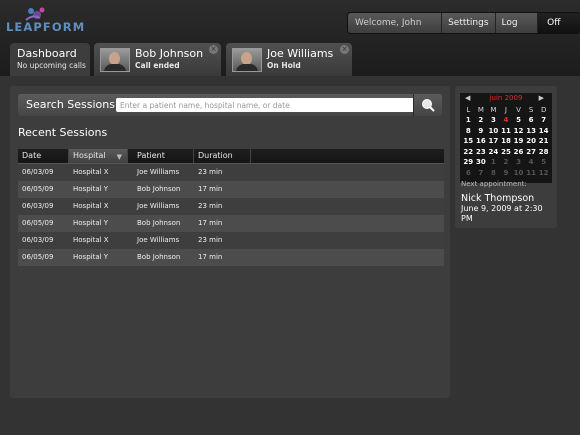 The width and height of the screenshot is (580, 435). I want to click on calendar-day: 30, so click(481, 162).